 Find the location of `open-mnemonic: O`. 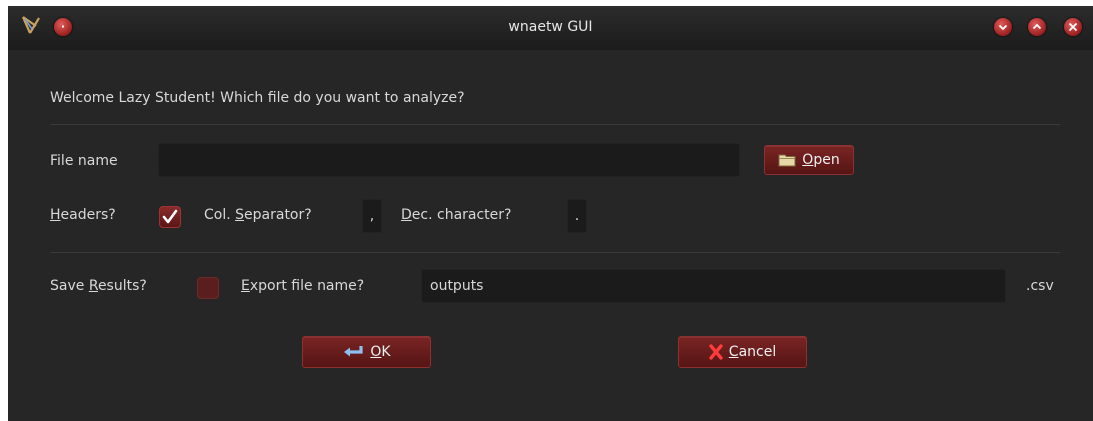

open-mnemonic: O is located at coordinates (808, 160).